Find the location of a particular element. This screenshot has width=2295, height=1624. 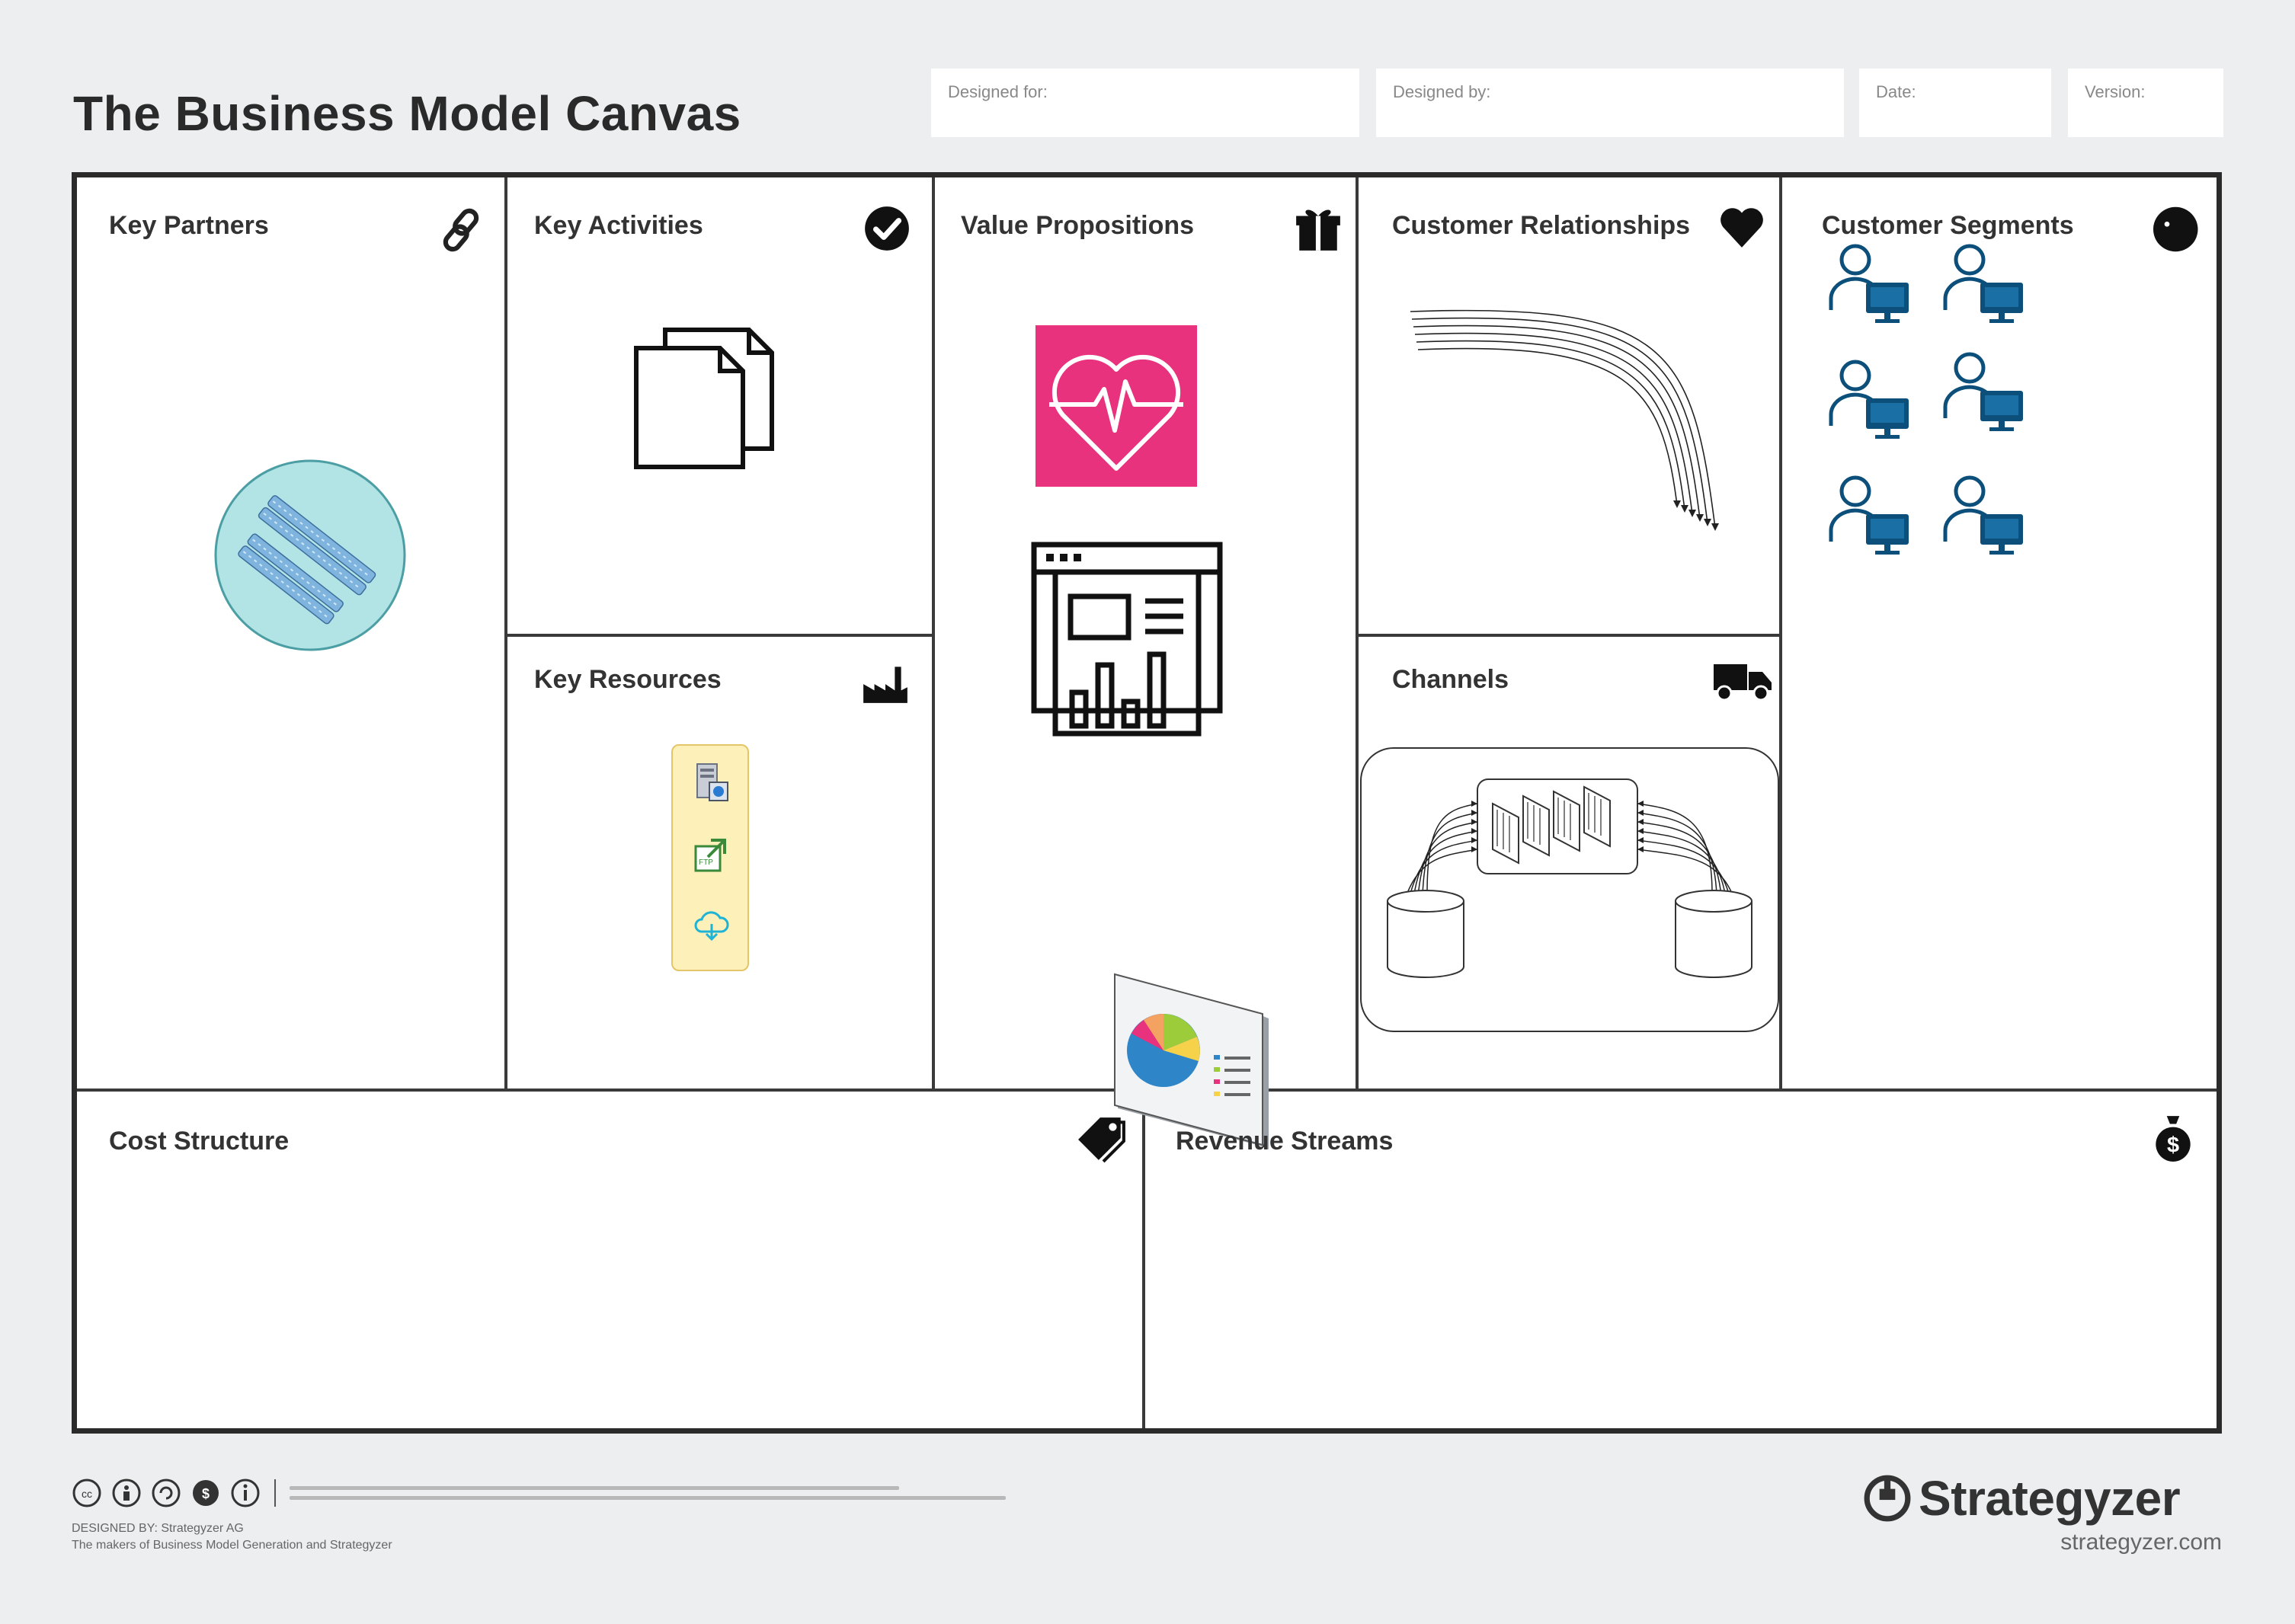

svg-text: cc is located at coordinates (87, 1494).